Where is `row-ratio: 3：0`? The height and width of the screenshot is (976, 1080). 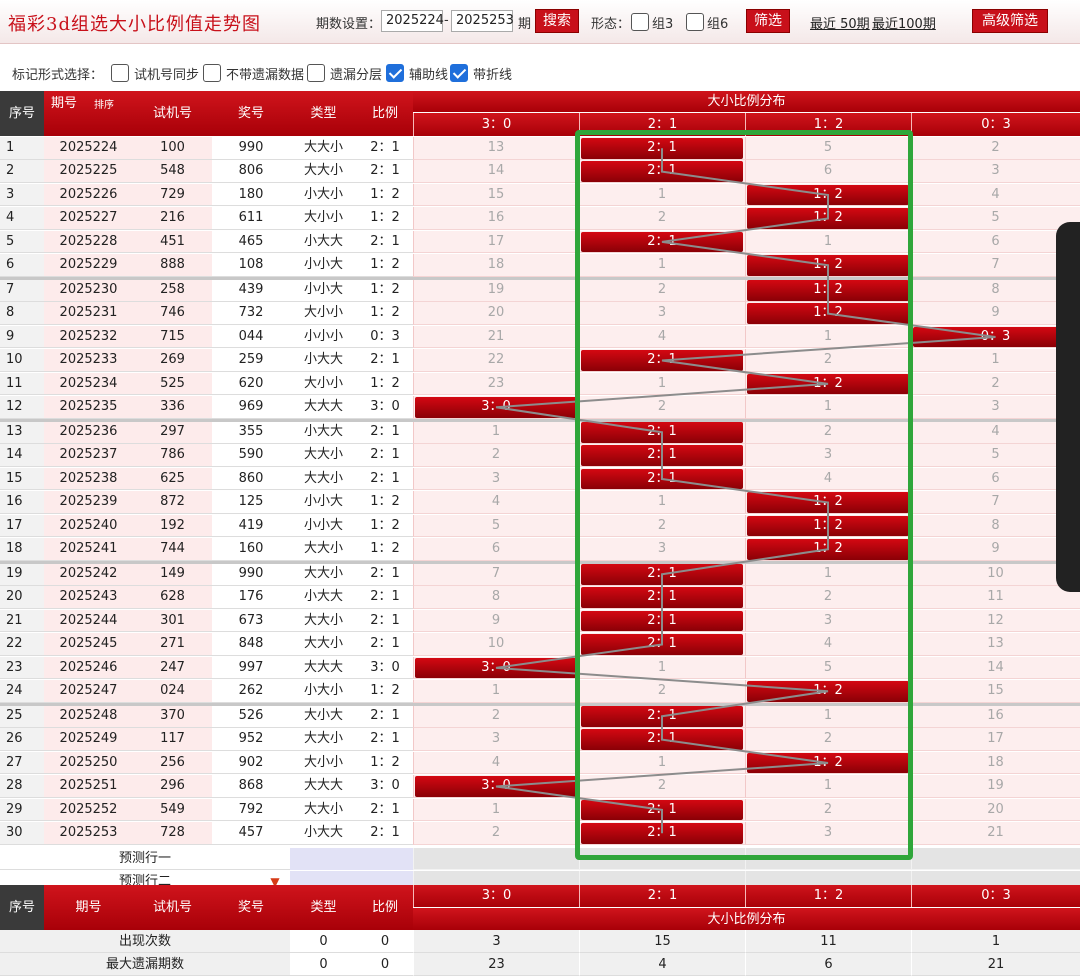 row-ratio: 3：0 is located at coordinates (385, 407).